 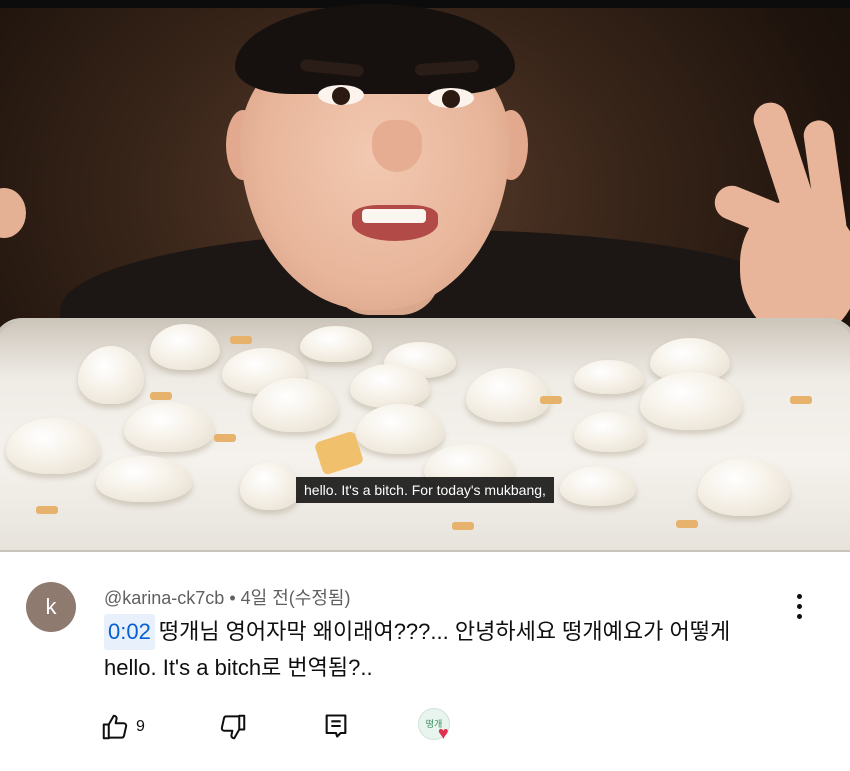 What do you see at coordinates (140, 726) in the screenshot?
I see `like-count: 9` at bounding box center [140, 726].